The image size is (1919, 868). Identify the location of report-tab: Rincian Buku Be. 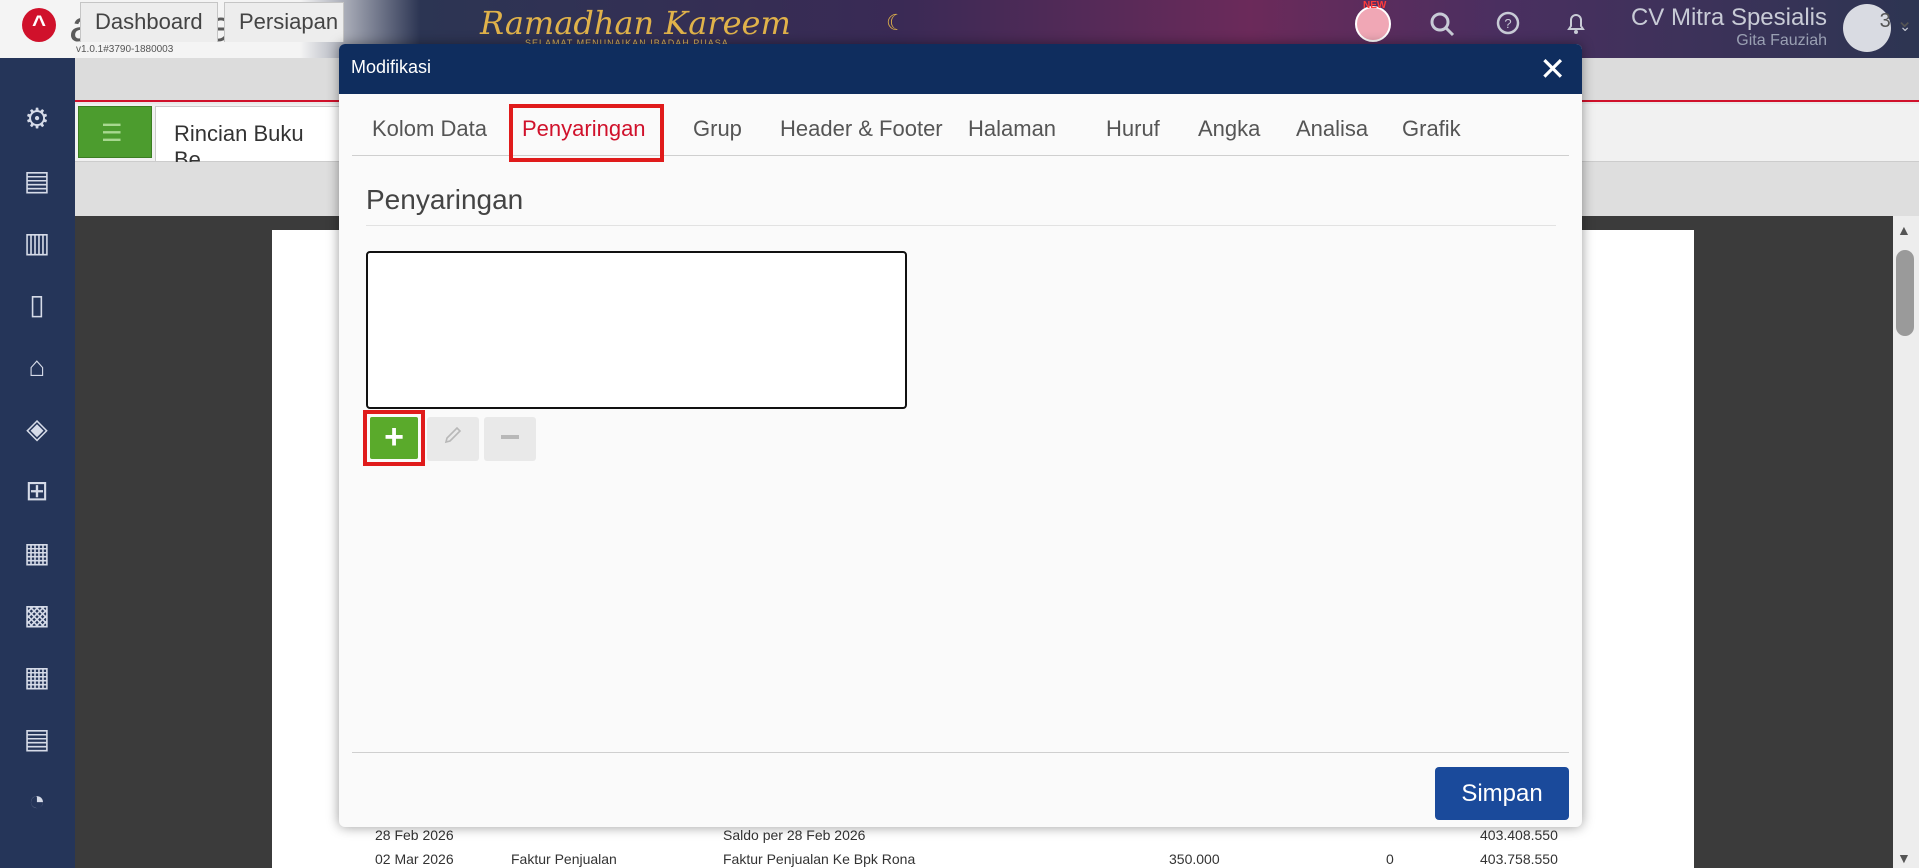
(255, 139).